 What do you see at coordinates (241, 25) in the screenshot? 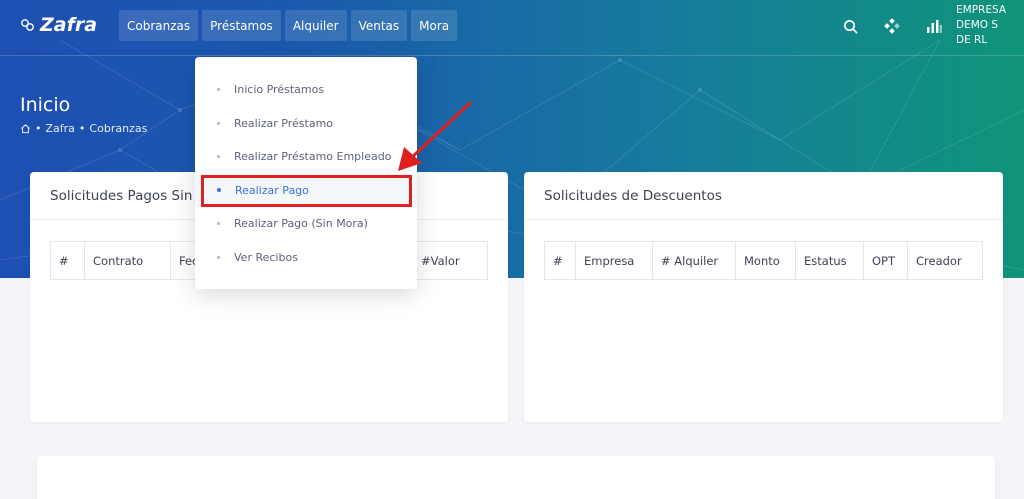
I see `nav-item-prestamos: Préstamos` at bounding box center [241, 25].